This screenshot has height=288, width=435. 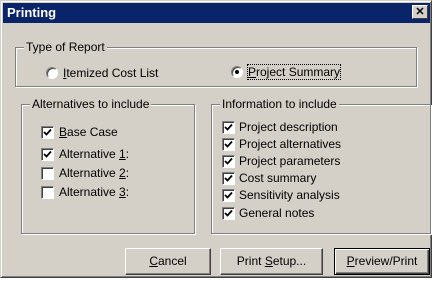 I want to click on checkbox-project-alternatives-label: Project alternatives, so click(x=290, y=144).